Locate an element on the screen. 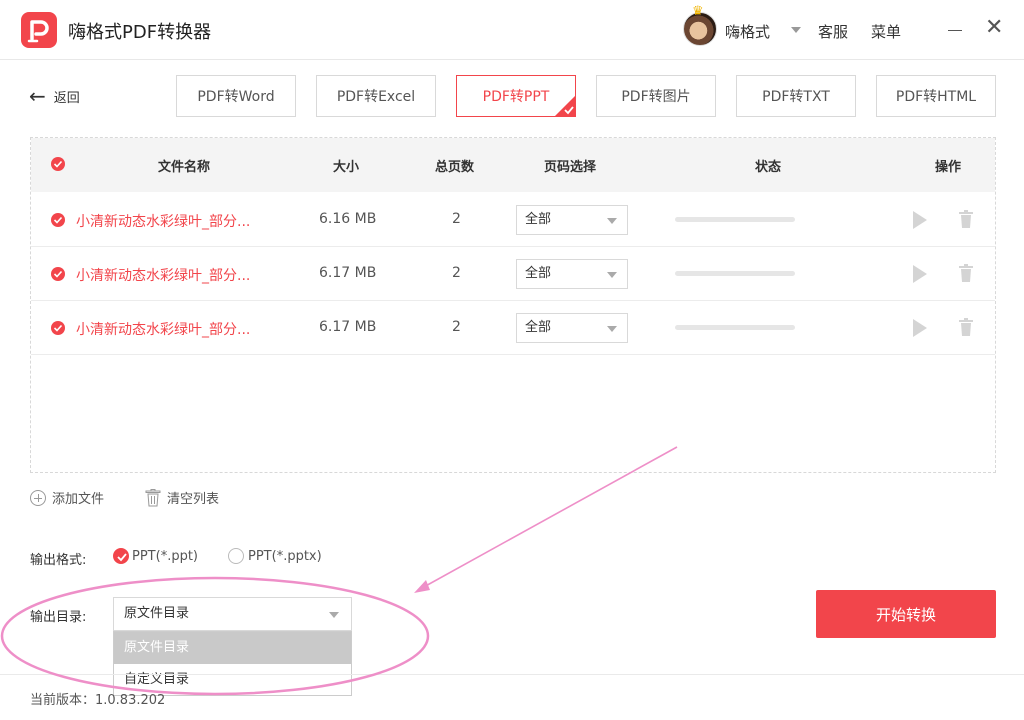 The height and width of the screenshot is (720, 1024). tab-pdf-to-txt: PDF转TXT is located at coordinates (796, 96).